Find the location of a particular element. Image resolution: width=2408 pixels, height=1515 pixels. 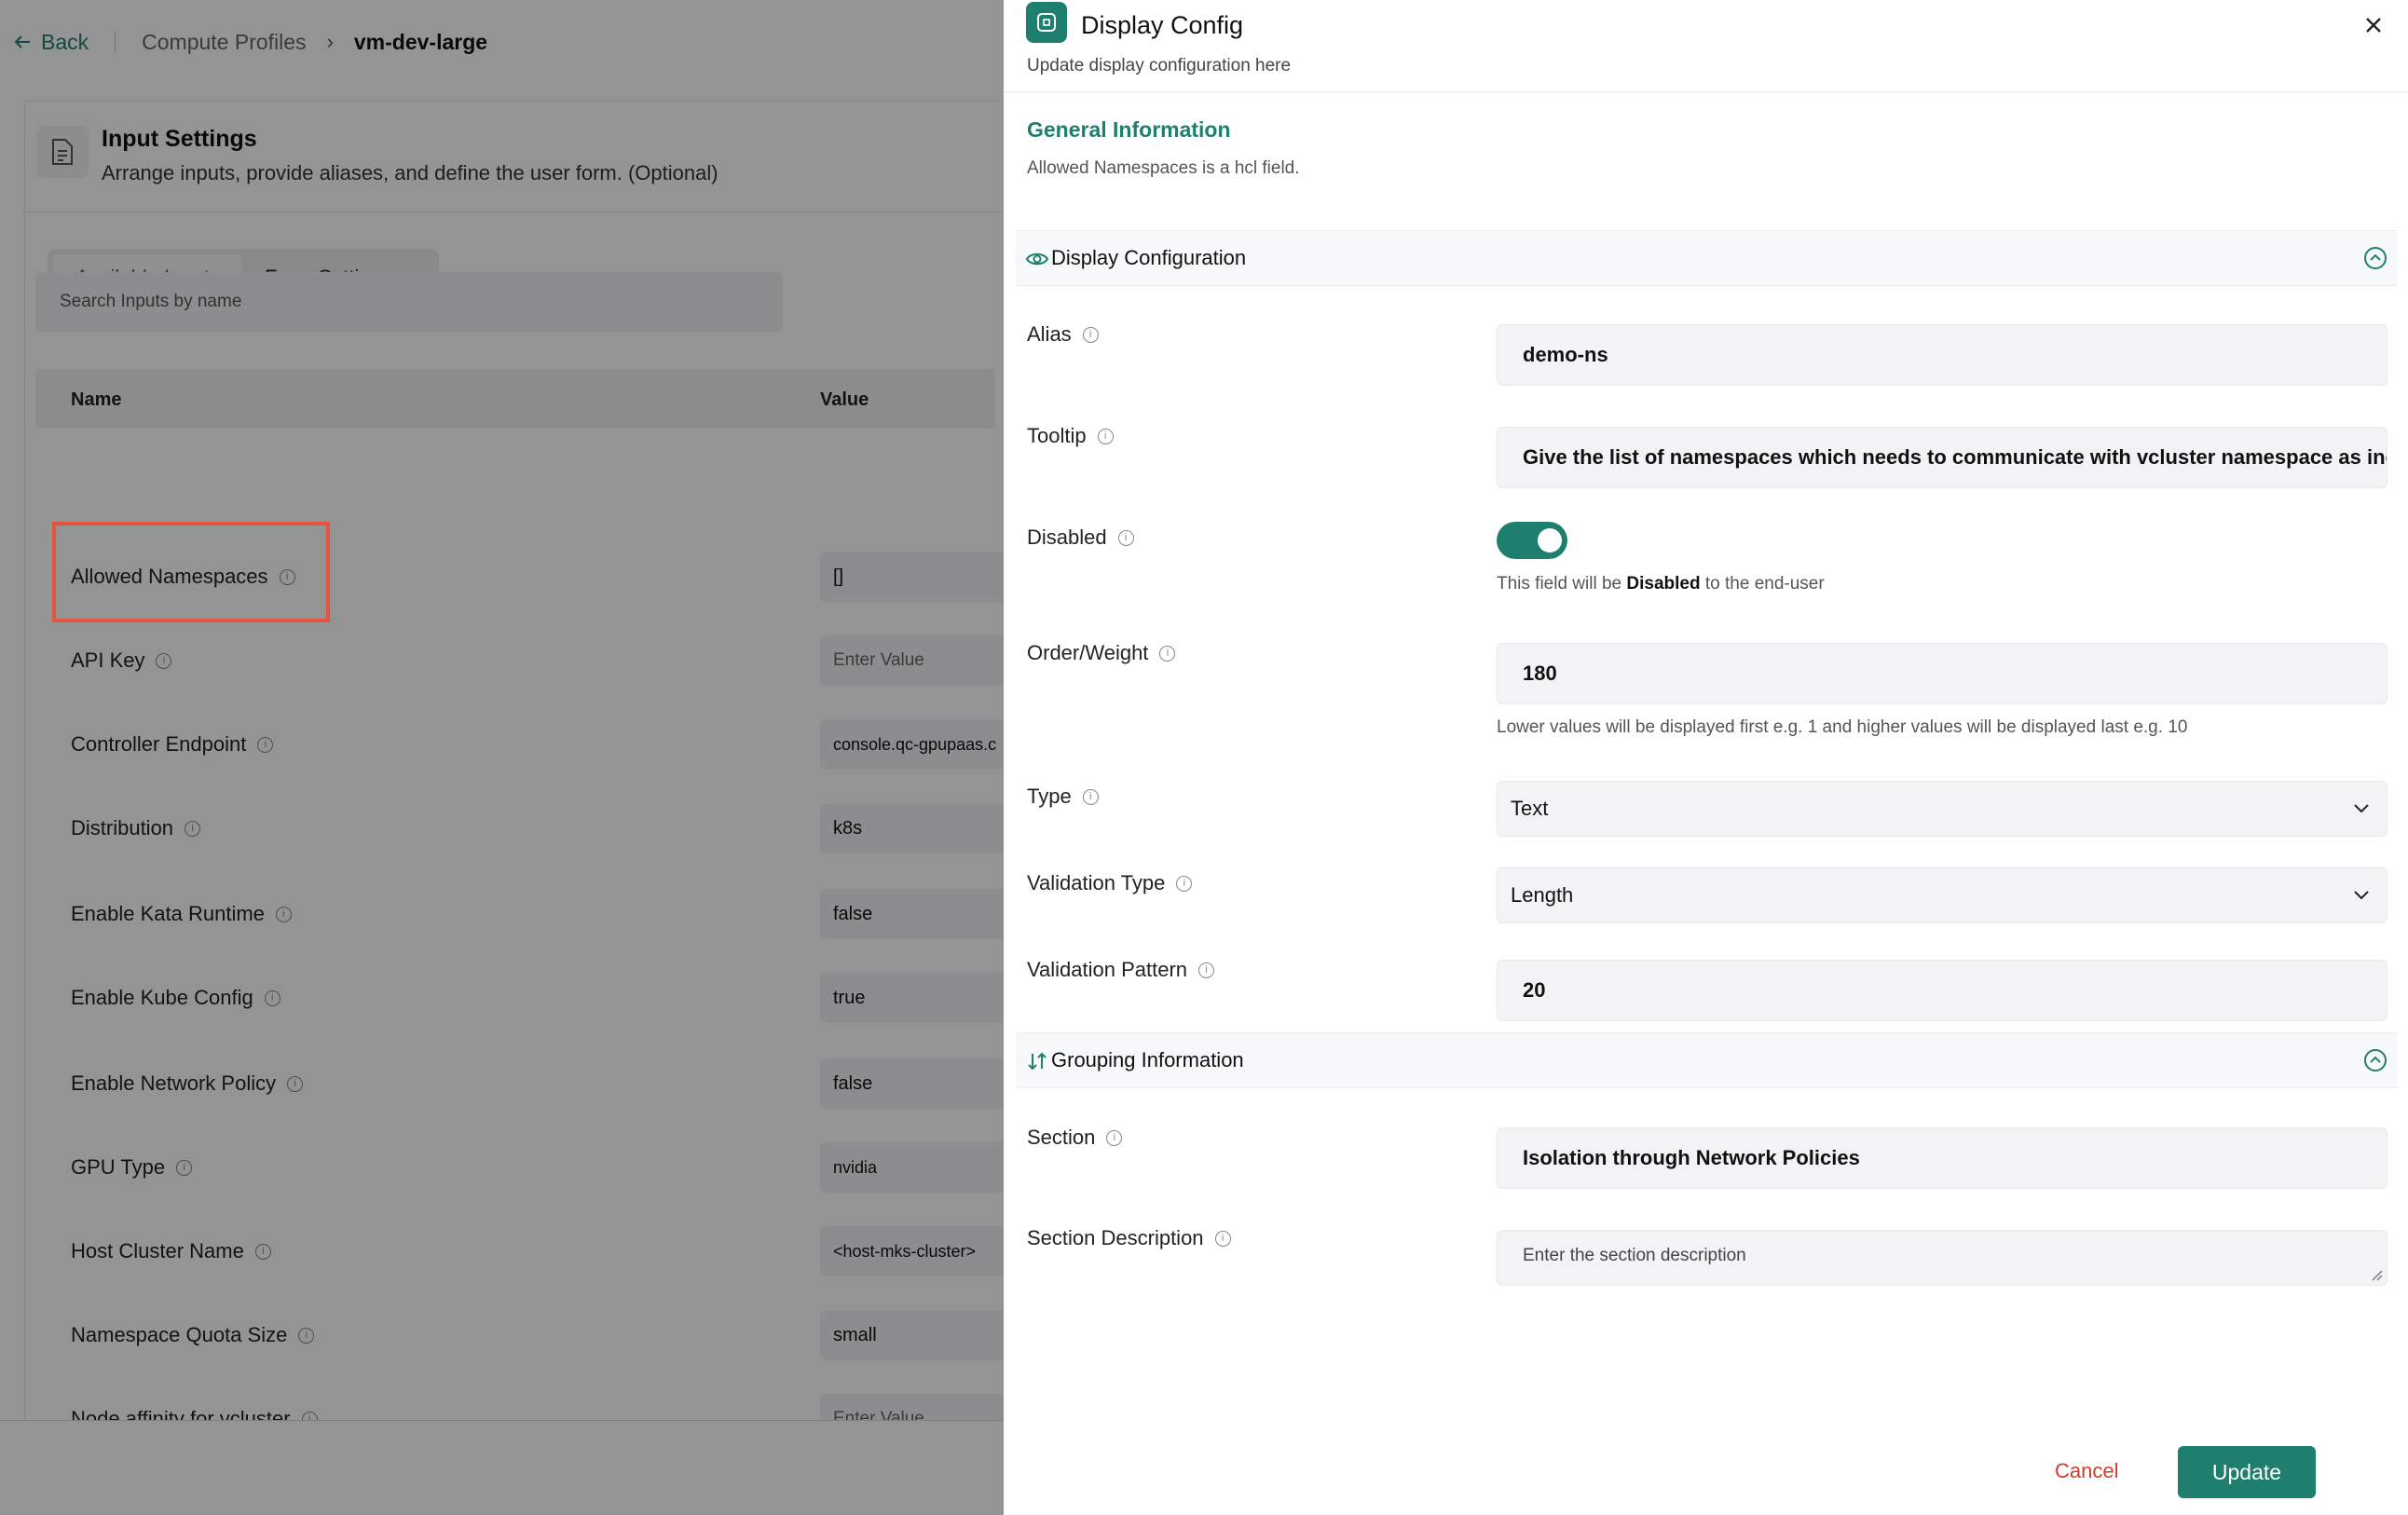

order-input: 180 is located at coordinates (1942, 674).